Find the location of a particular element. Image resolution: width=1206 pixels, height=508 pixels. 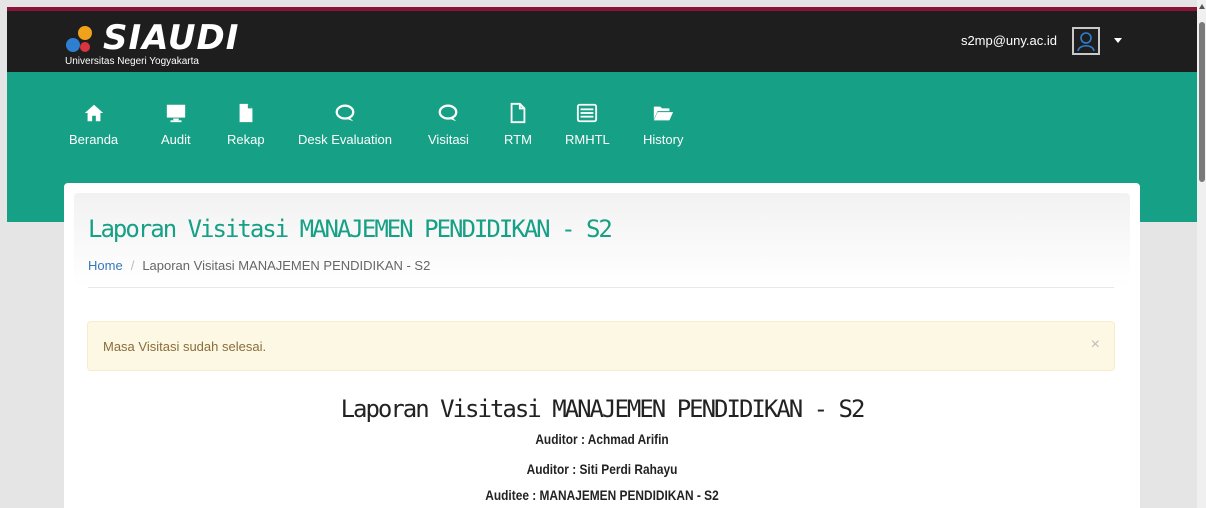

monitor-icon is located at coordinates (175, 113).